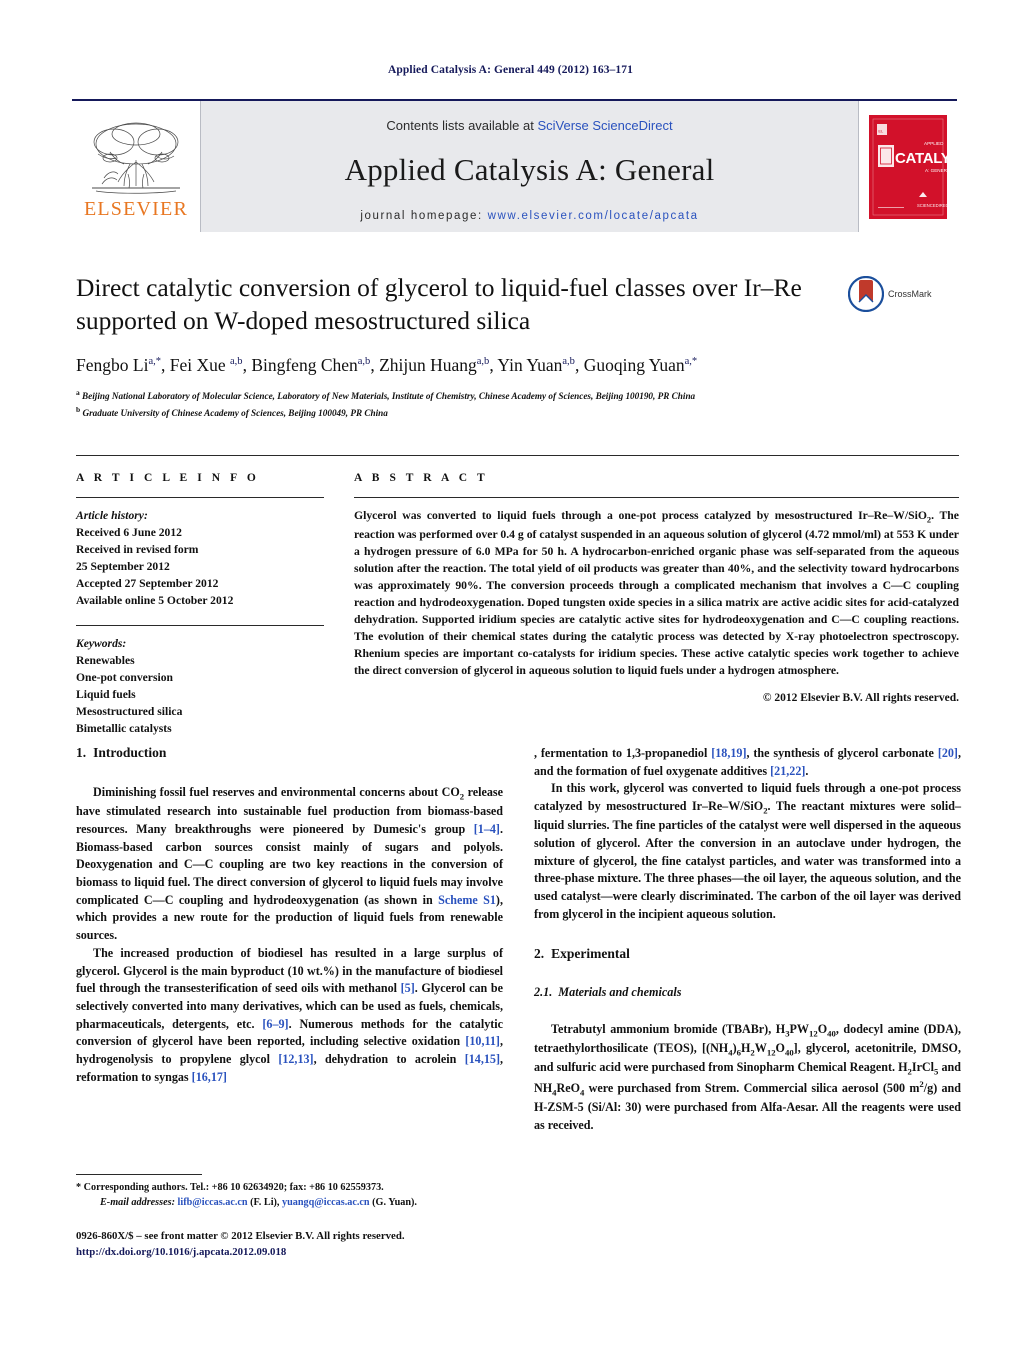 The width and height of the screenshot is (1021, 1351). I want to click on history-item: Available online 5 October 2012, so click(155, 601).